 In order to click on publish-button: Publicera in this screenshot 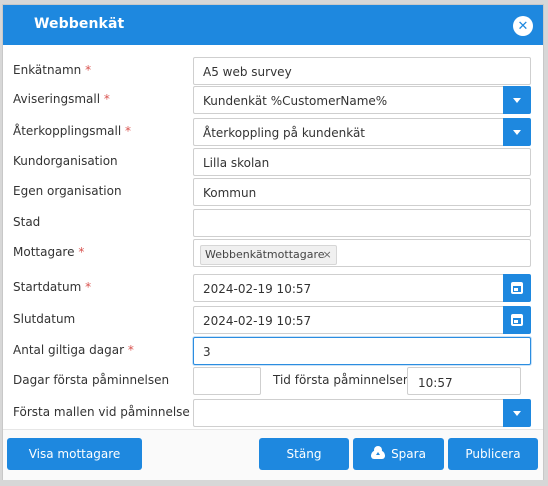, I will do `click(493, 454)`.